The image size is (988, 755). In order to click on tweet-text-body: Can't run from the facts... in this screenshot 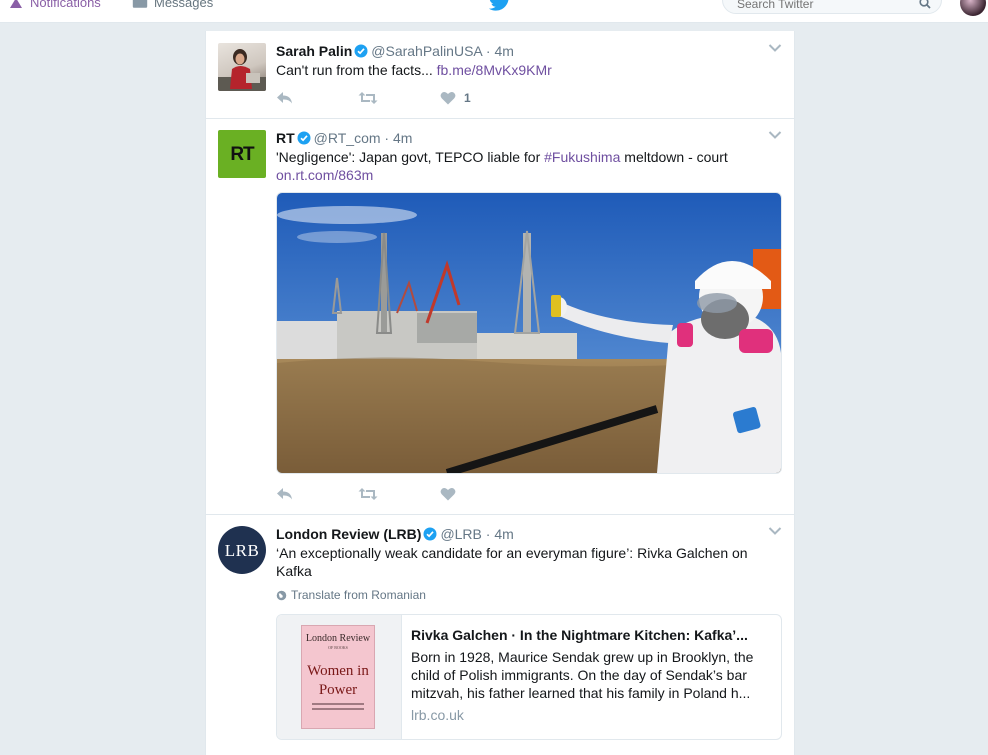, I will do `click(354, 70)`.